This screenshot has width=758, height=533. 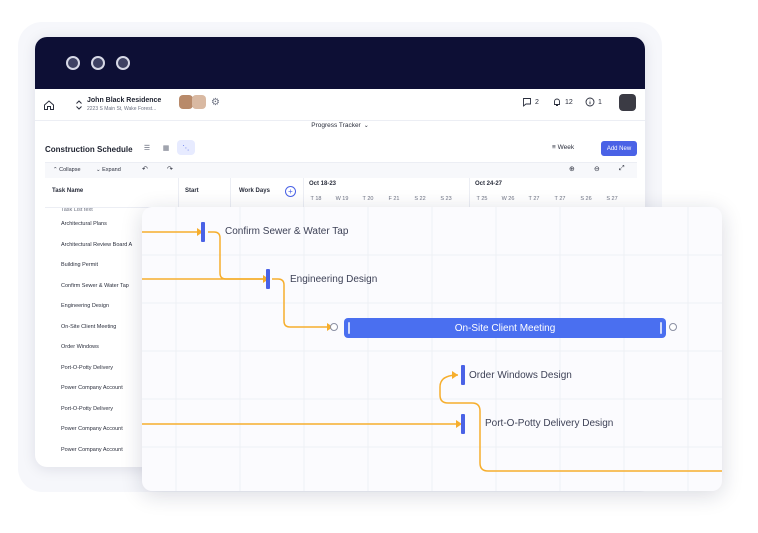 I want to click on week-label: Week, so click(x=566, y=147).